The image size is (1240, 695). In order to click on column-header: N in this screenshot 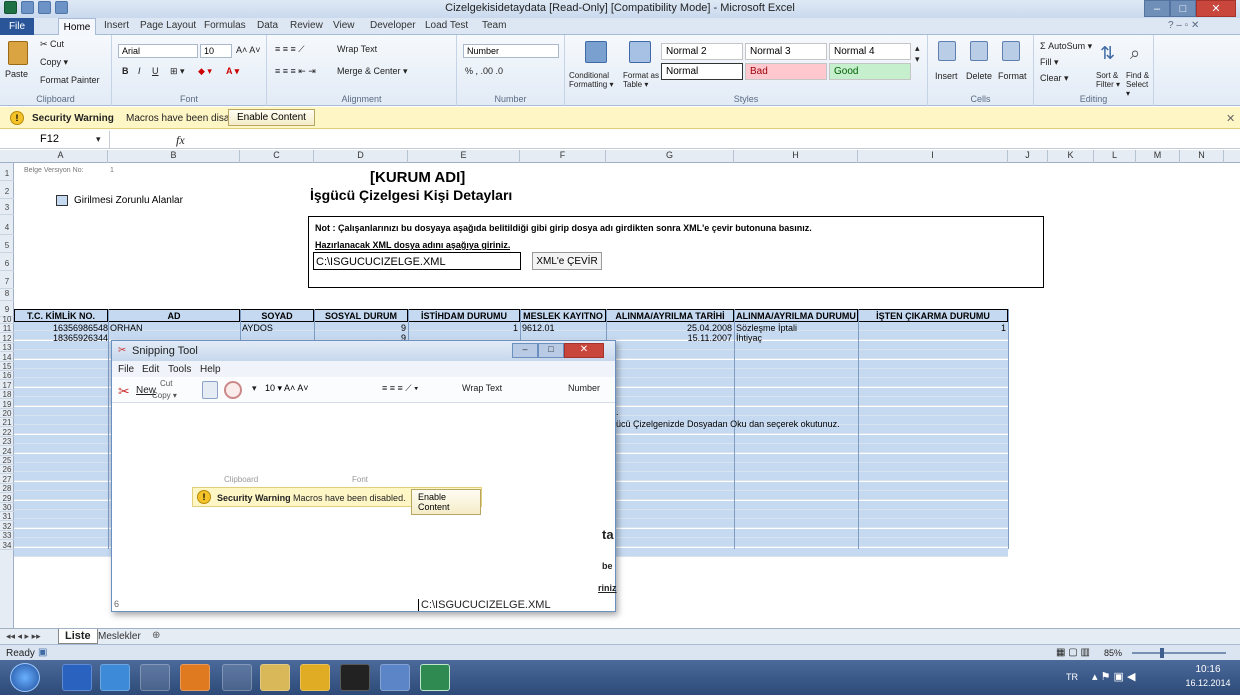, I will do `click(1202, 156)`.